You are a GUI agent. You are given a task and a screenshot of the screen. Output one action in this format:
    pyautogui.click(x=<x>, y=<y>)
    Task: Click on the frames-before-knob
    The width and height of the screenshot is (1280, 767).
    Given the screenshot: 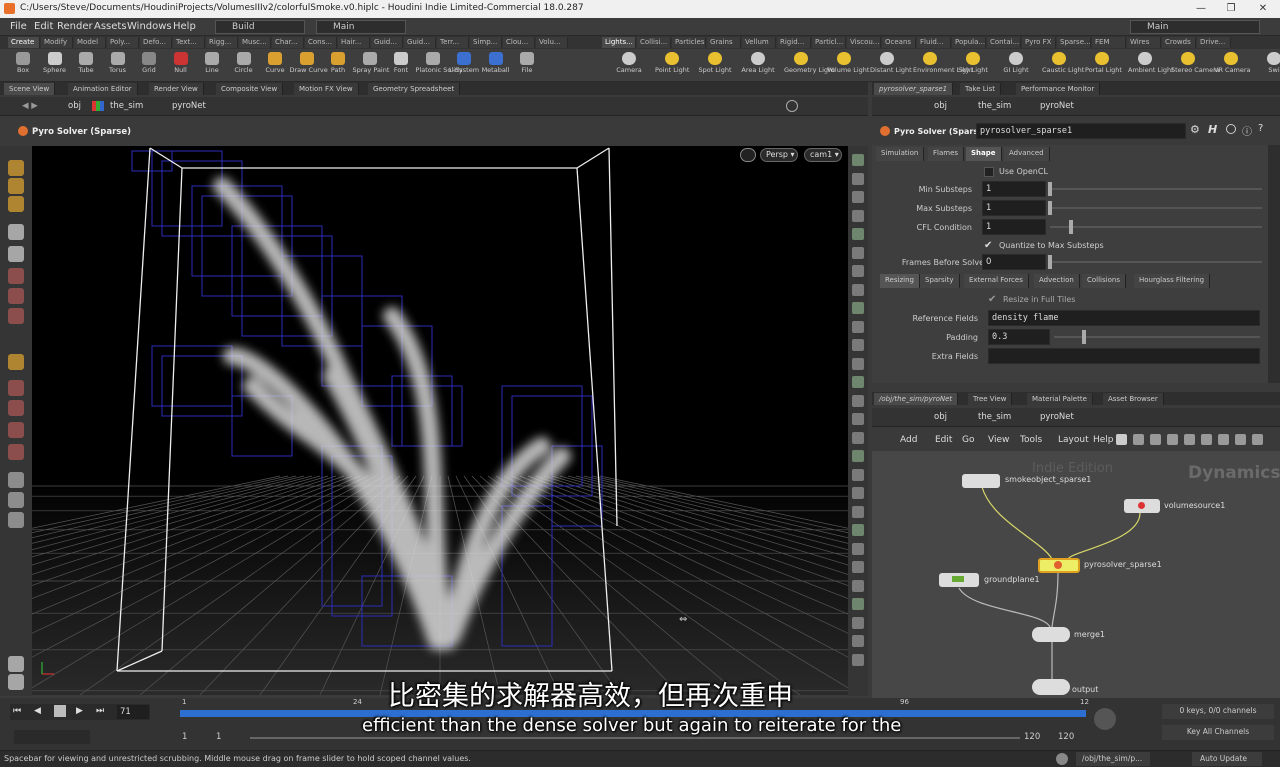 What is the action you would take?
    pyautogui.click(x=1050, y=262)
    